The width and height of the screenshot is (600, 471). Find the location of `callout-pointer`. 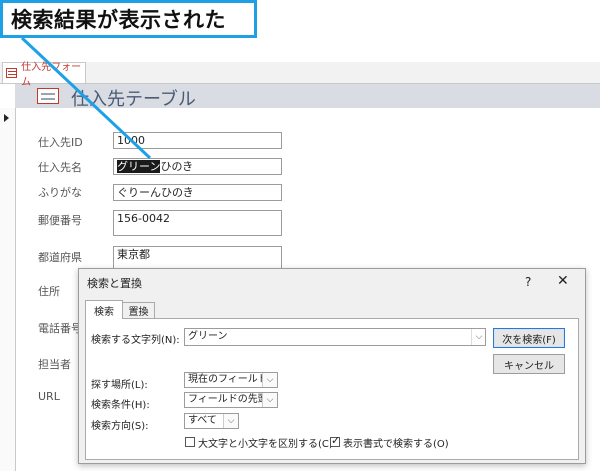

callout-pointer is located at coordinates (86, 98).